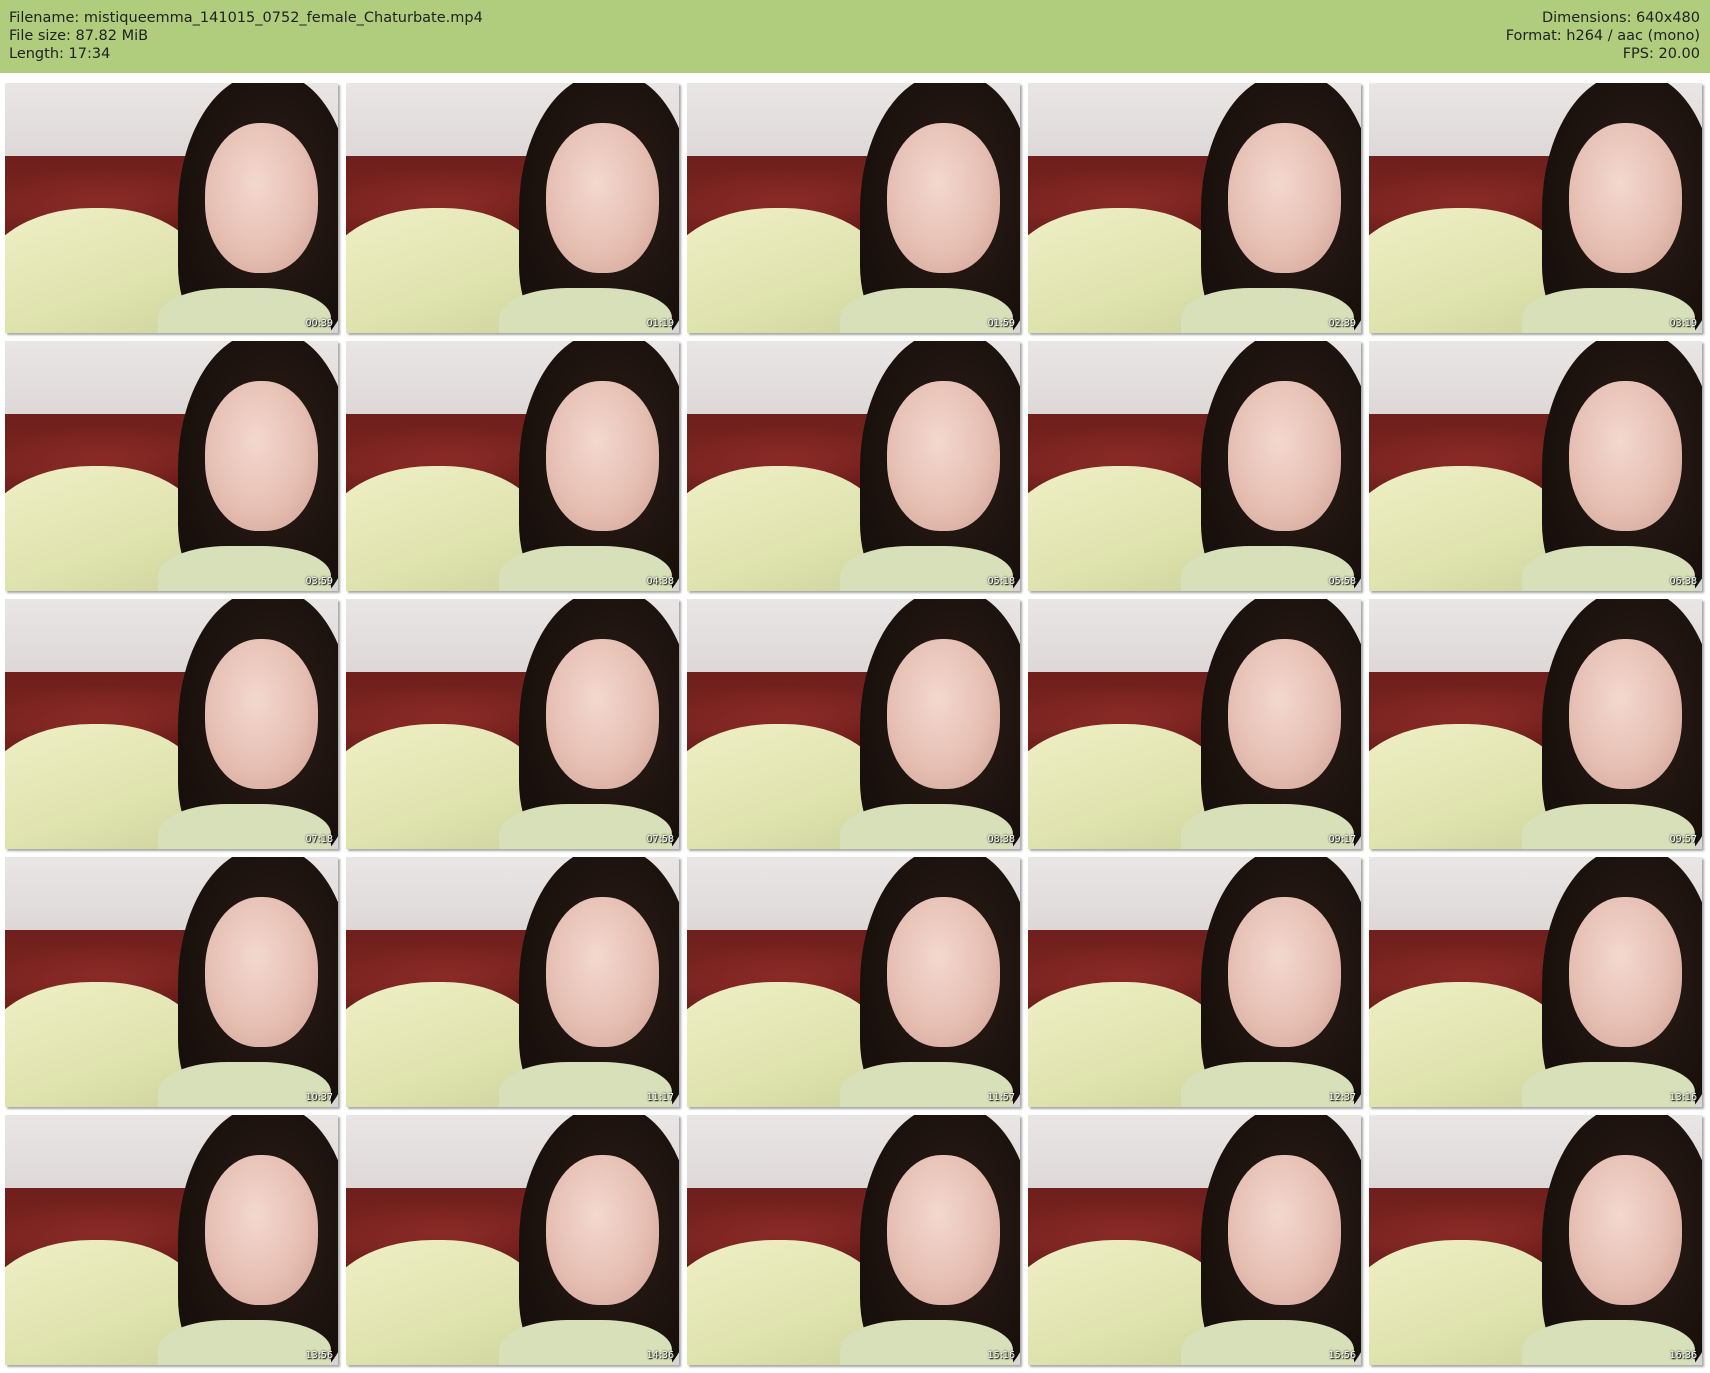  I want to click on thumbnail-timestamp: 01:59, so click(1001, 323).